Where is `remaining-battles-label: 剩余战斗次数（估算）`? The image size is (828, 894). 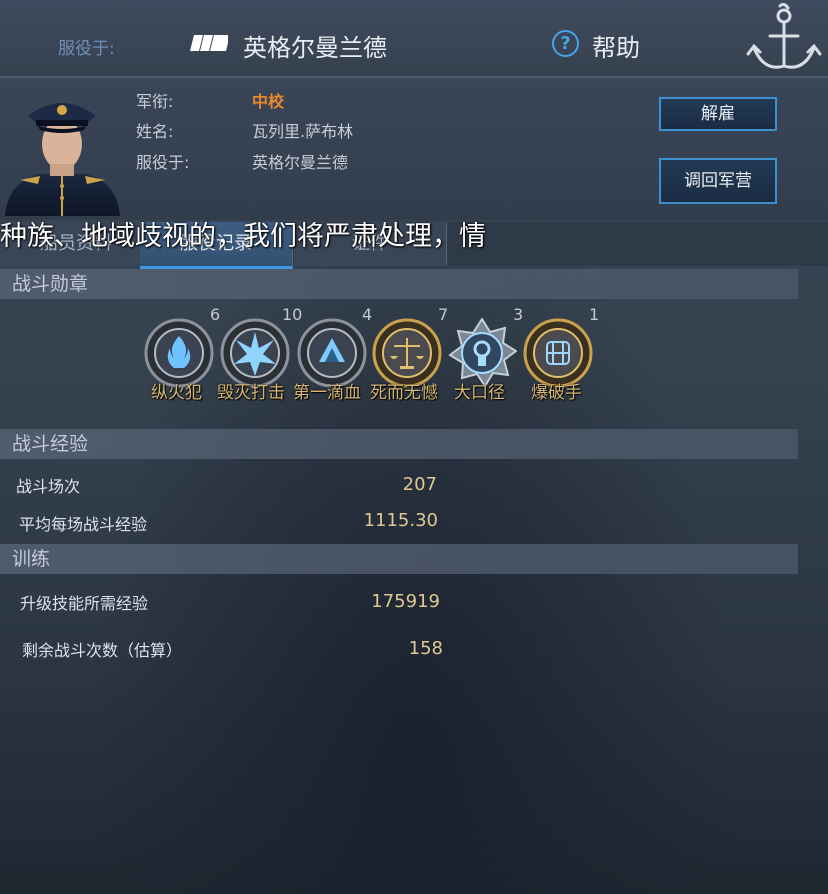 remaining-battles-label: 剩余战斗次数（估算） is located at coordinates (102, 650).